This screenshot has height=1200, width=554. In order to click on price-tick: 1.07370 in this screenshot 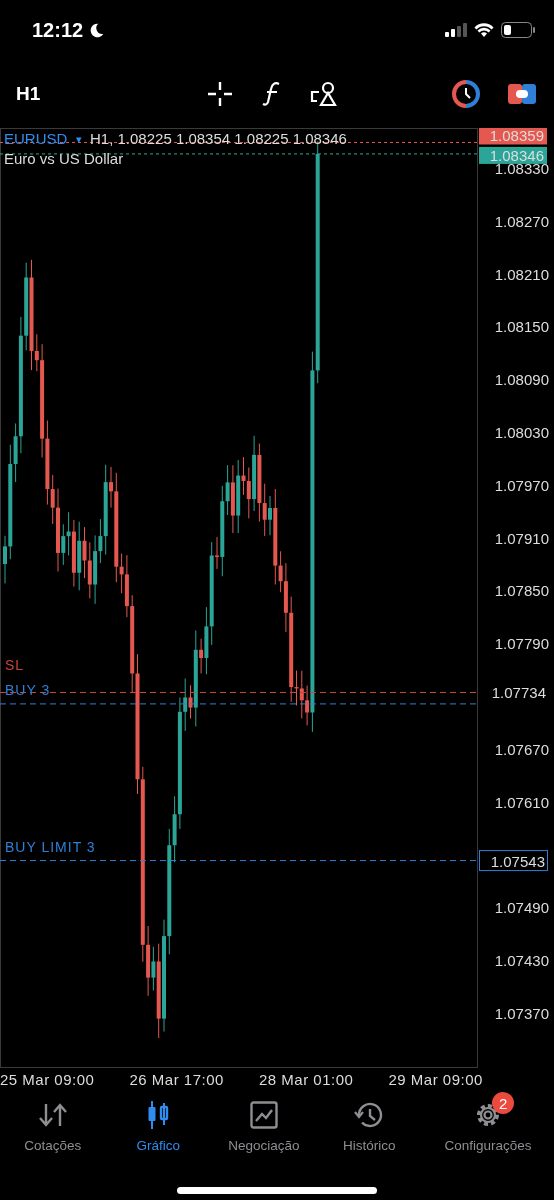, I will do `click(521, 1013)`.